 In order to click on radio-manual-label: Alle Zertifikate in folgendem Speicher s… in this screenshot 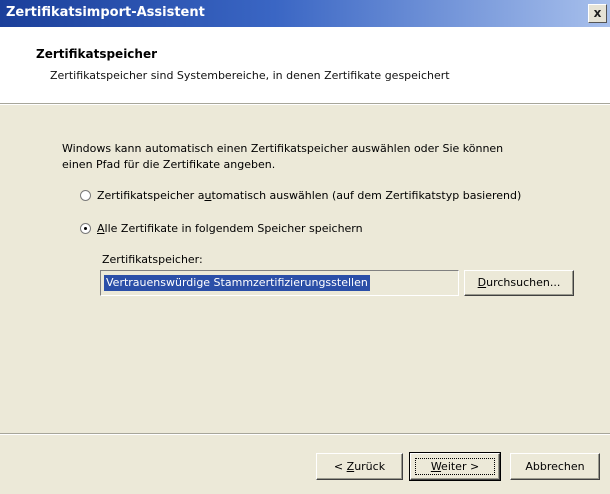, I will do `click(230, 228)`.